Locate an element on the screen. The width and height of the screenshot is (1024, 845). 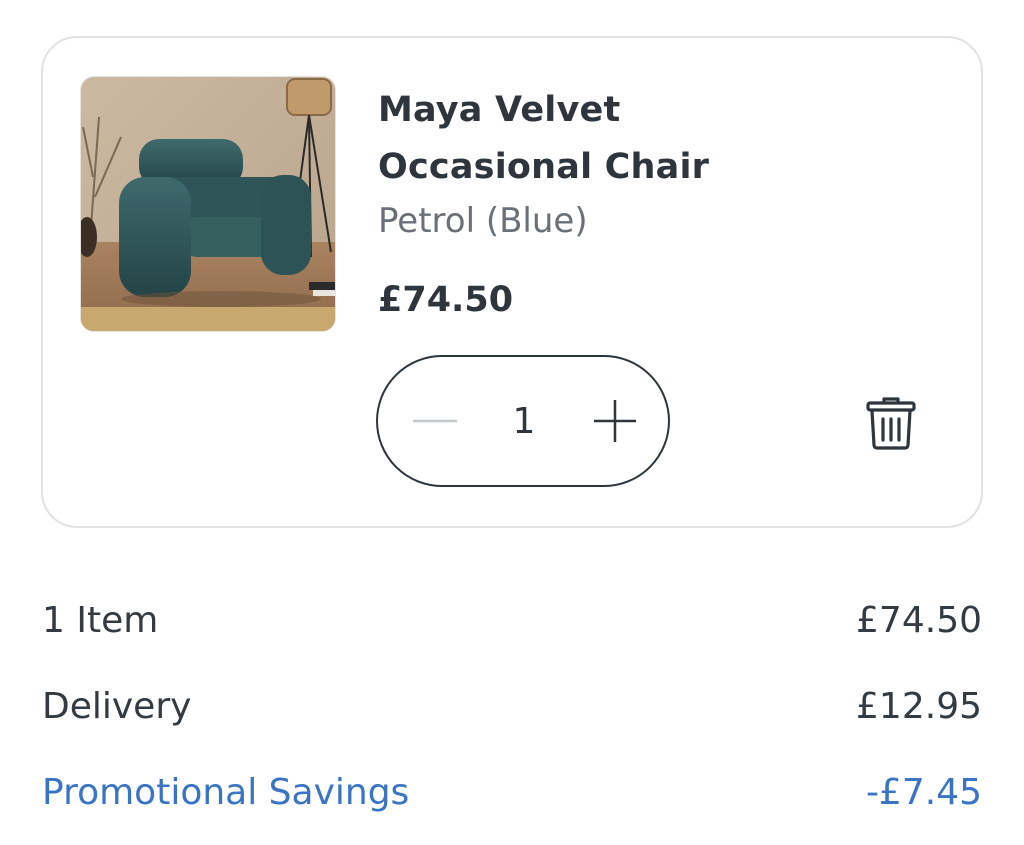
minus-icon is located at coordinates (435, 421).